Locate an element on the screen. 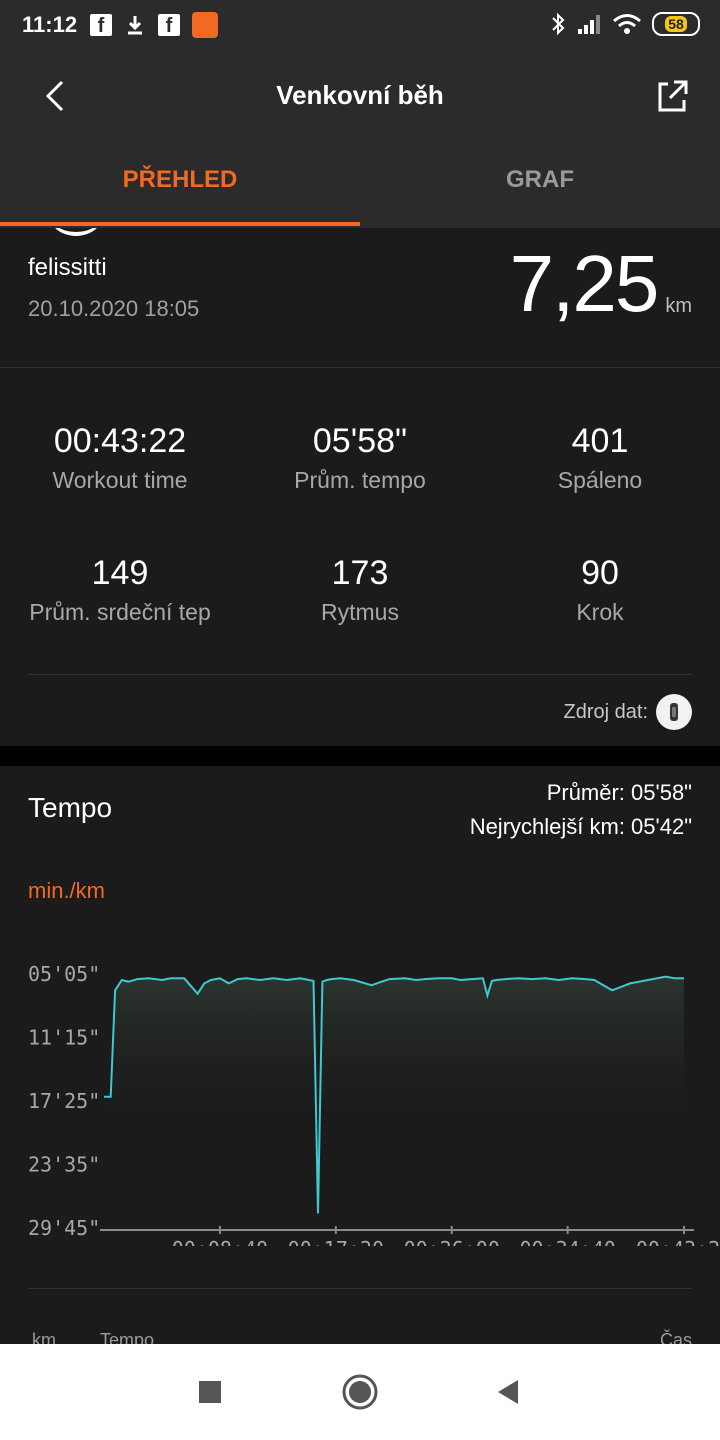 The width and height of the screenshot is (720, 1440). x-tick-label: 00:26:00 is located at coordinates (452, 1241).